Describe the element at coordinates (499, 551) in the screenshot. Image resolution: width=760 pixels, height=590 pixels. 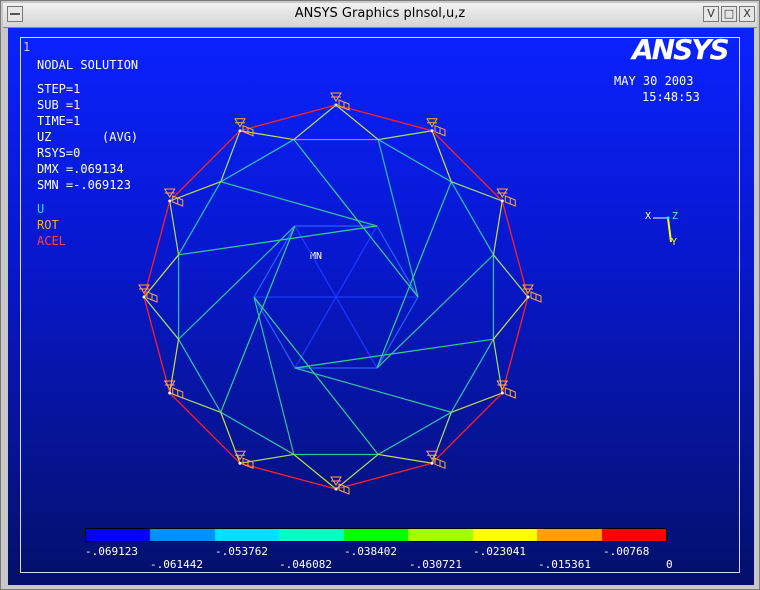
I see `legend-value-top-4: -.023041` at that location.